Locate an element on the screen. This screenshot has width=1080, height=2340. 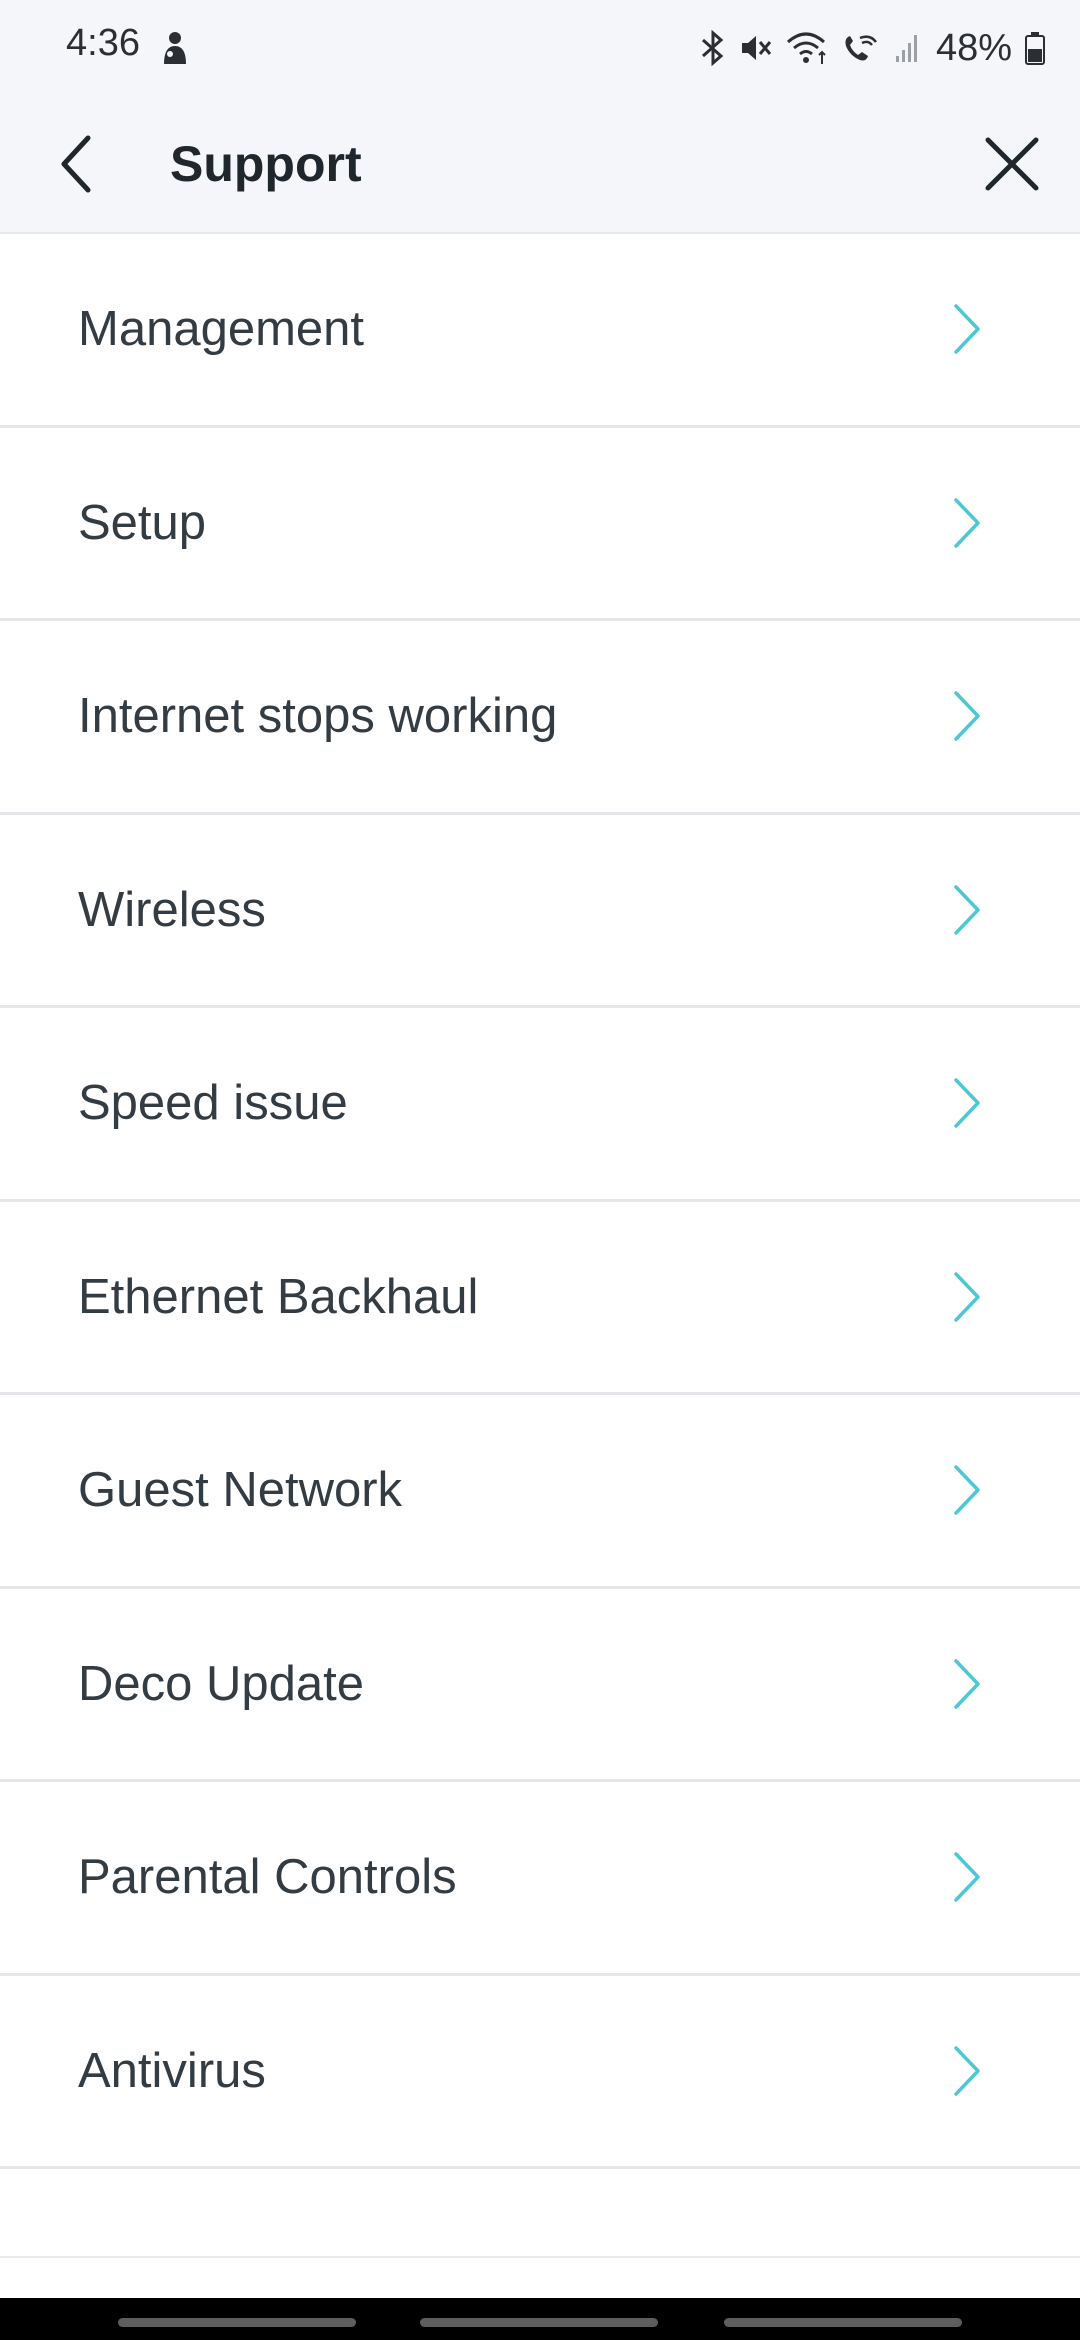
topic-label: Ethernet Backhaul is located at coordinates (278, 1296).